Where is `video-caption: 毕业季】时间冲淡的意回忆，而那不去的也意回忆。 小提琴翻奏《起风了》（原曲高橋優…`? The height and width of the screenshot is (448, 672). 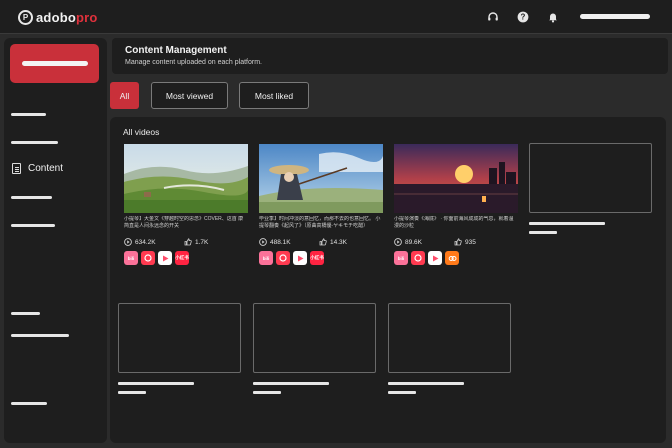 video-caption: 毕业季】时间冲淡的意回忆，而那不去的也意回忆。 小提琴翻奏《起风了》（原曲高橋優… is located at coordinates (320, 222).